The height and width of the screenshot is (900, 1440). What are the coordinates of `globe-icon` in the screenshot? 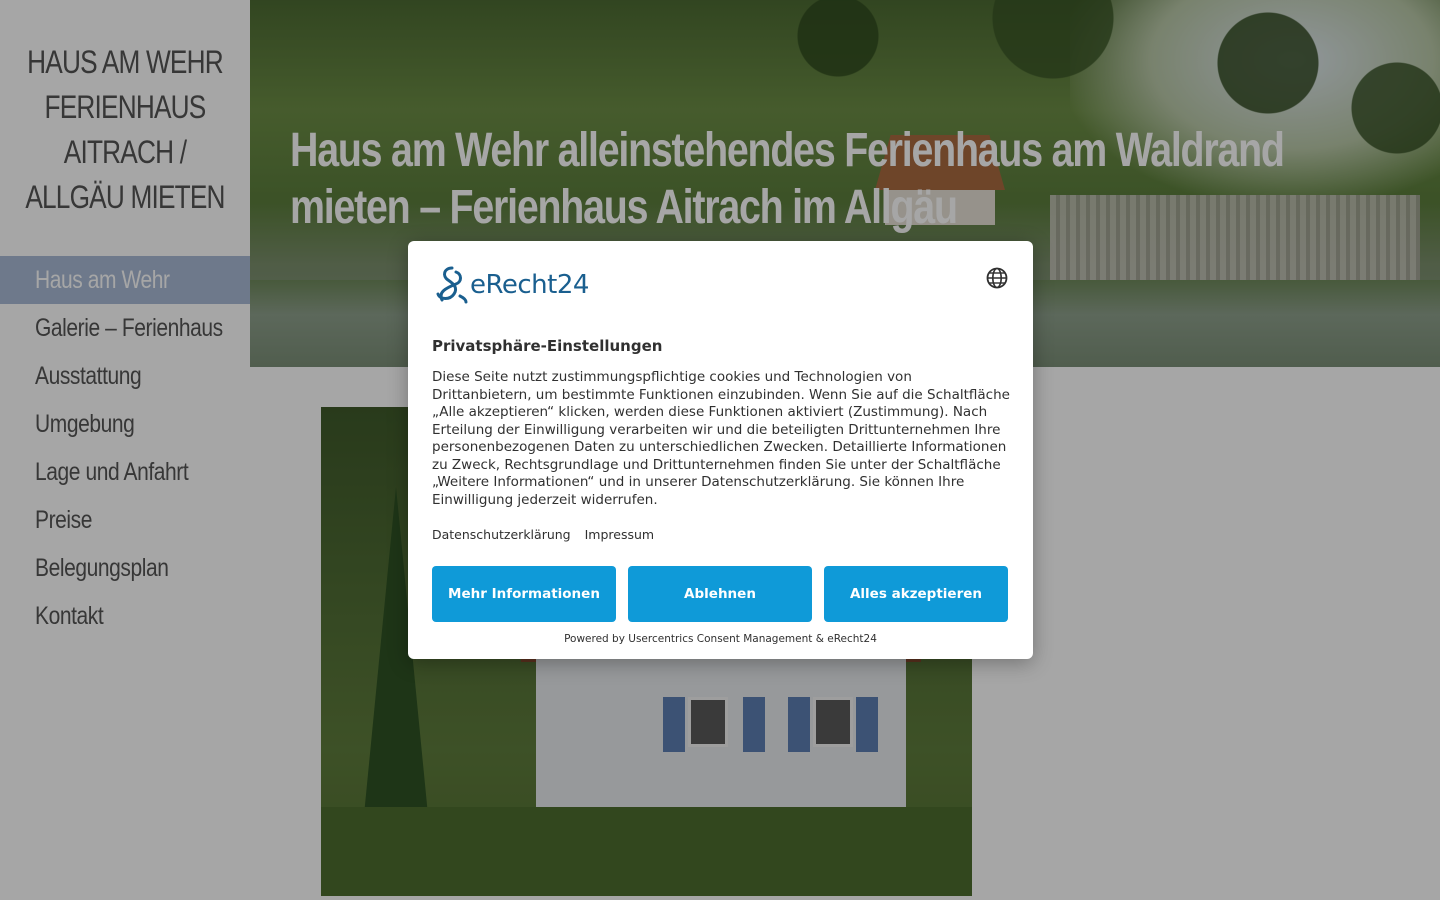 It's located at (997, 278).